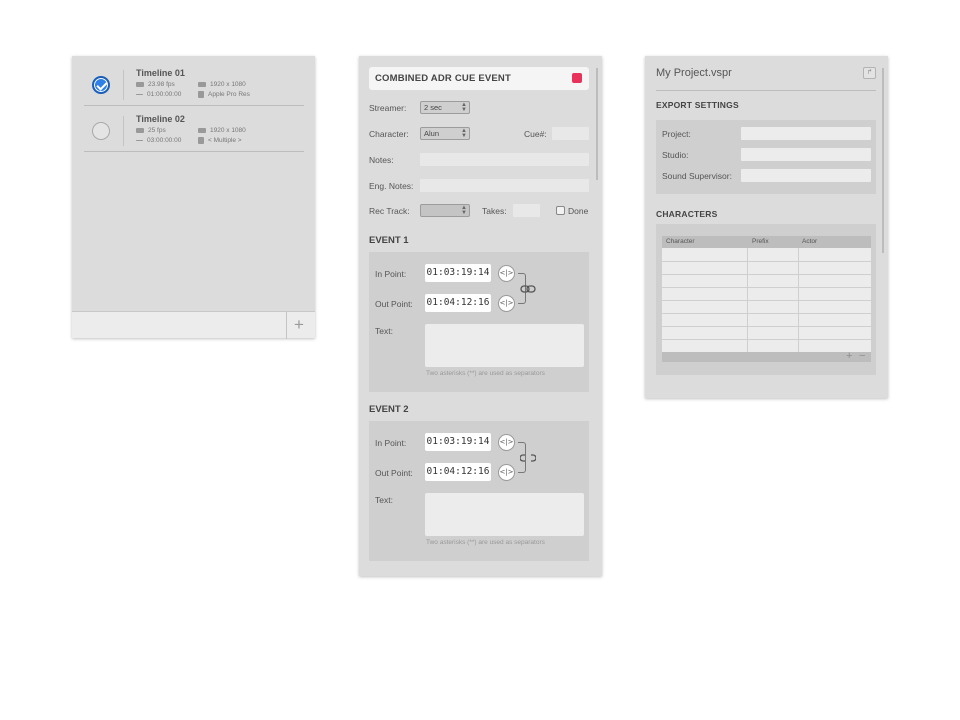  Describe the element at coordinates (161, 84) in the screenshot. I see `fps-value: 23.98 fps` at that location.